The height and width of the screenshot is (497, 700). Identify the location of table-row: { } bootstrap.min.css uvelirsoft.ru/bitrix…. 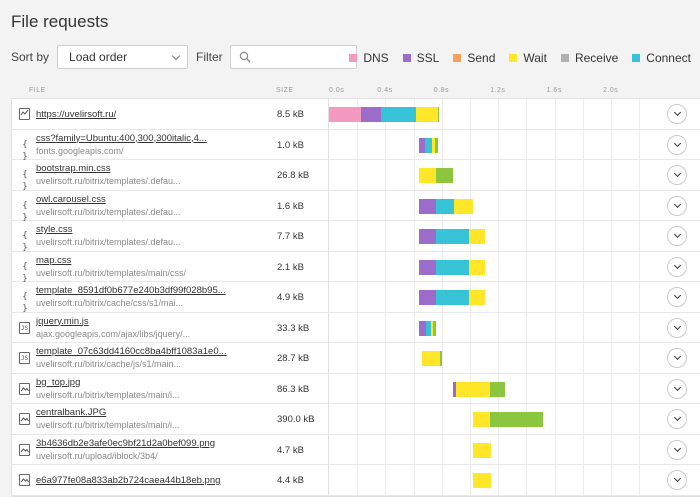
(356, 176).